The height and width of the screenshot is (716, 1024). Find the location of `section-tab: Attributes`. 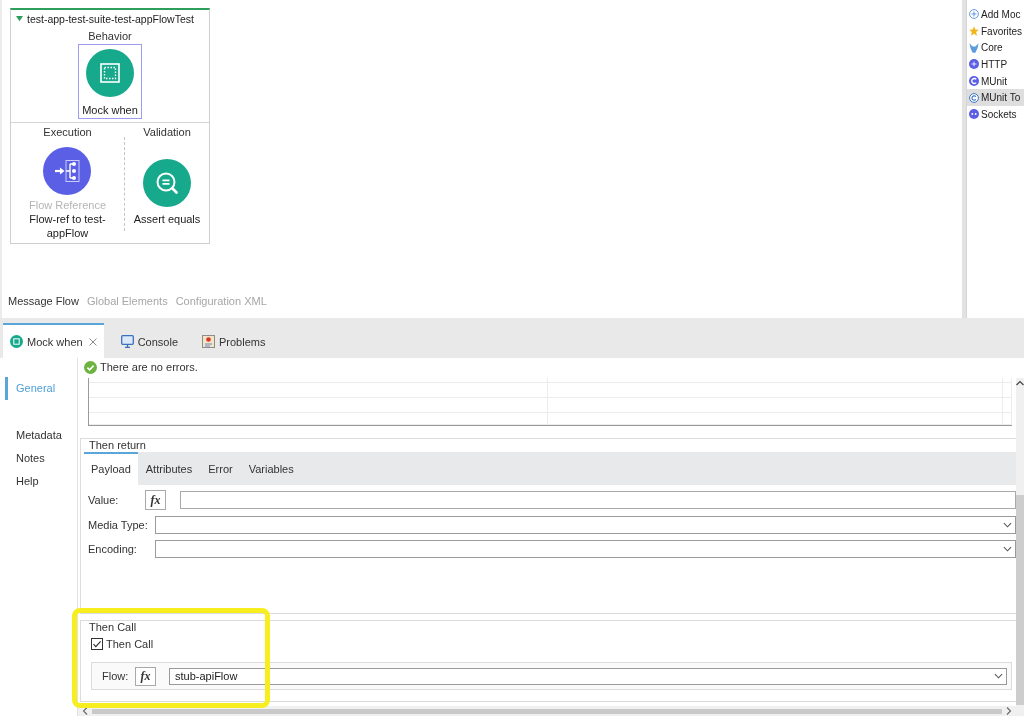

section-tab: Attributes is located at coordinates (169, 468).